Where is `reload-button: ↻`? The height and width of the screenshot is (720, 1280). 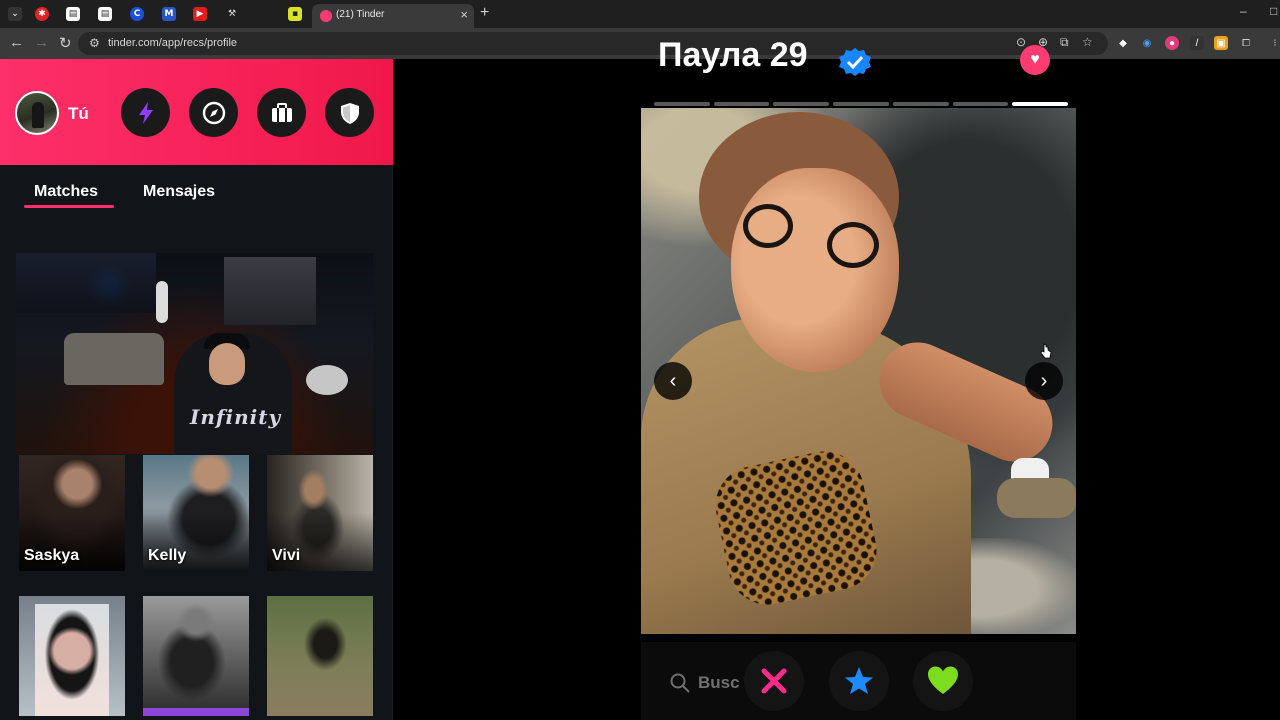 reload-button: ↻ is located at coordinates (65, 43).